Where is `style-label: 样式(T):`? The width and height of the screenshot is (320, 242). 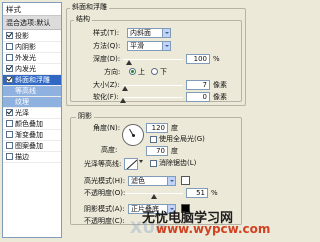 style-label: 样式(T): is located at coordinates (106, 33).